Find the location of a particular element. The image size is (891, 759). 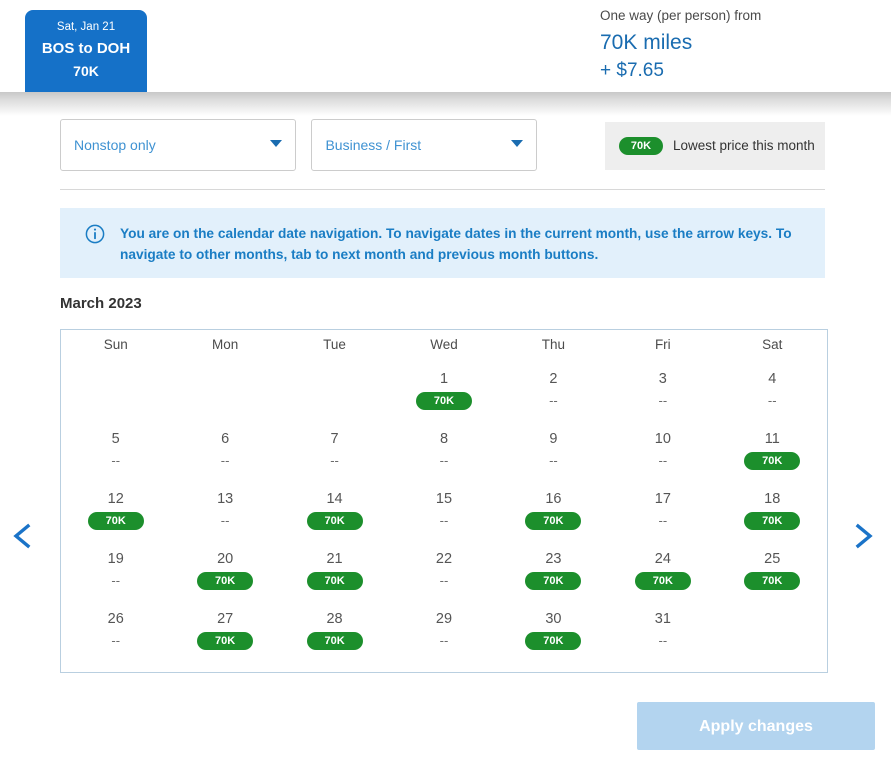

calendar-day-cell: 30 70K is located at coordinates (553, 636).